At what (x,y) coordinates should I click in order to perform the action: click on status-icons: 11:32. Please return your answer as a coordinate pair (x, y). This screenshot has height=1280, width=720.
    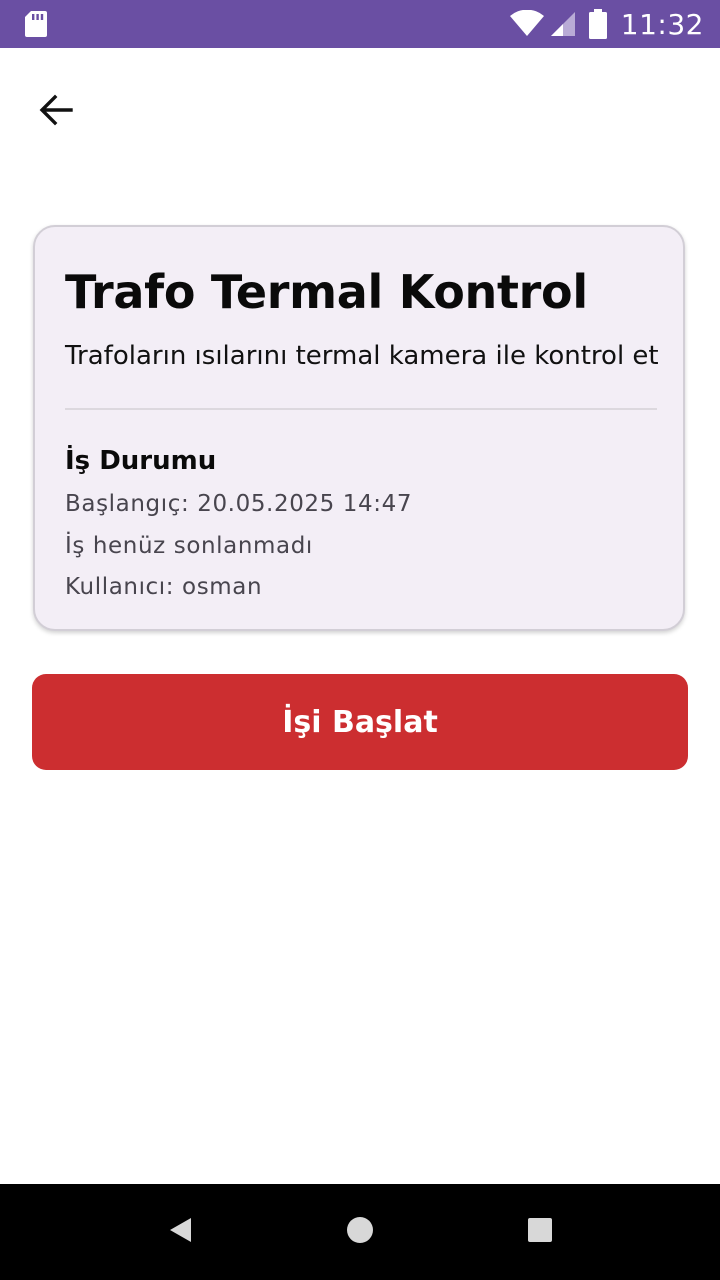
    Looking at the image, I should click on (606, 24).